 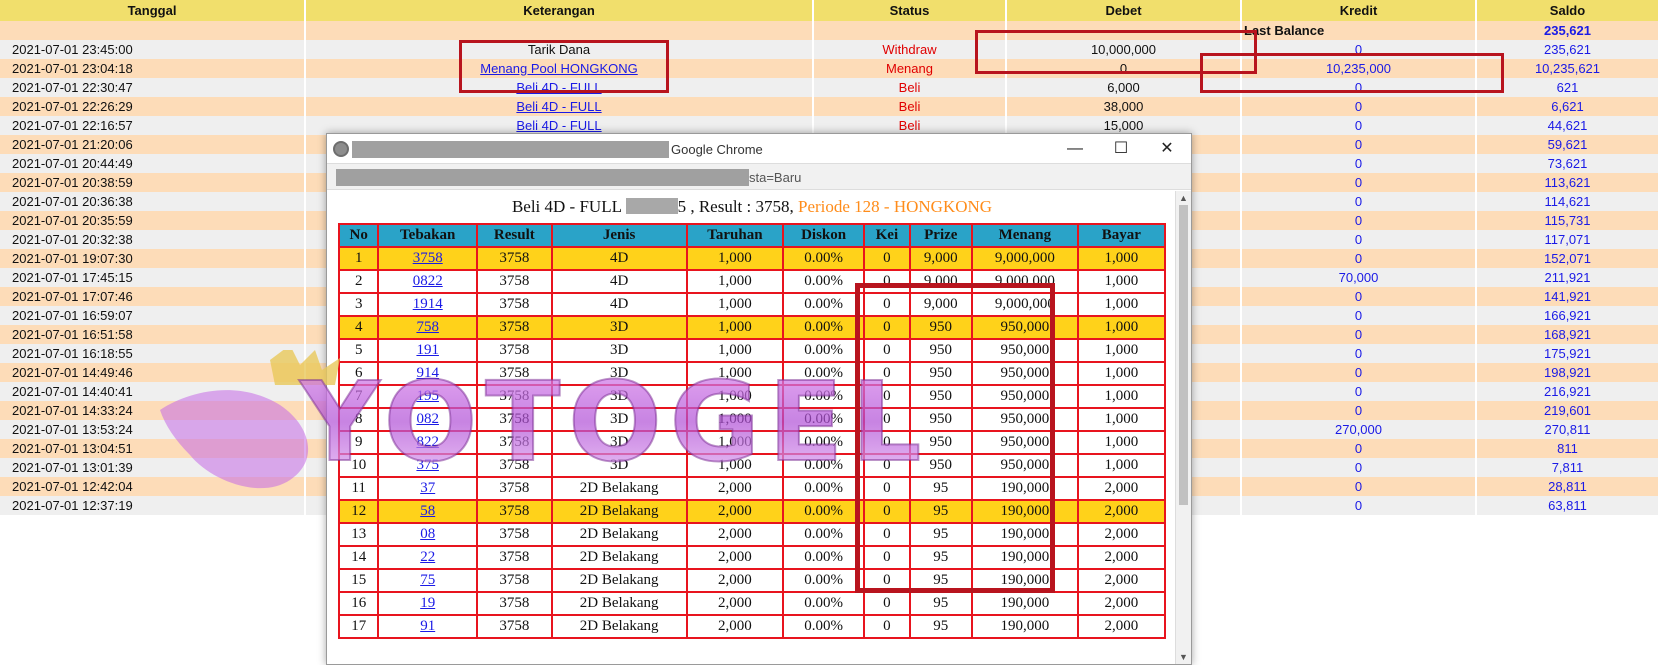 I want to click on tebakan-link: 191, so click(x=427, y=350).